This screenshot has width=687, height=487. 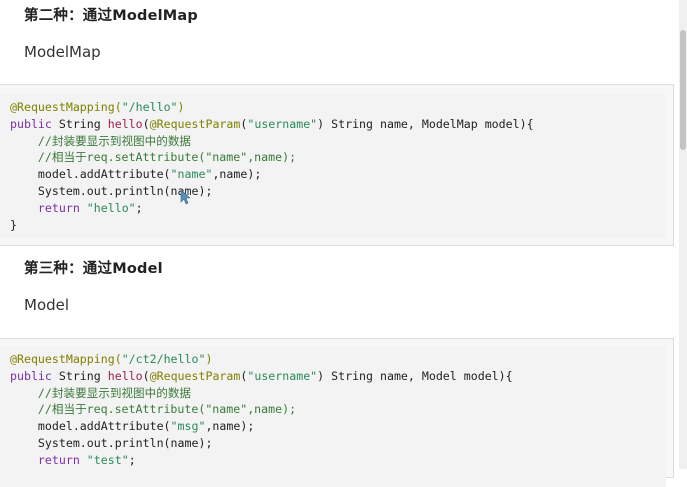 What do you see at coordinates (191, 174) in the screenshot?
I see `code-token: "name"` at bounding box center [191, 174].